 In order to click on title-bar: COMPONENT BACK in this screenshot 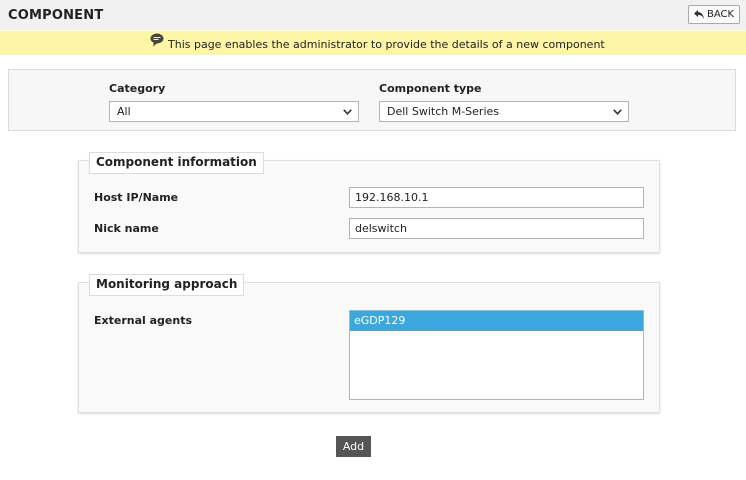, I will do `click(373, 15)`.